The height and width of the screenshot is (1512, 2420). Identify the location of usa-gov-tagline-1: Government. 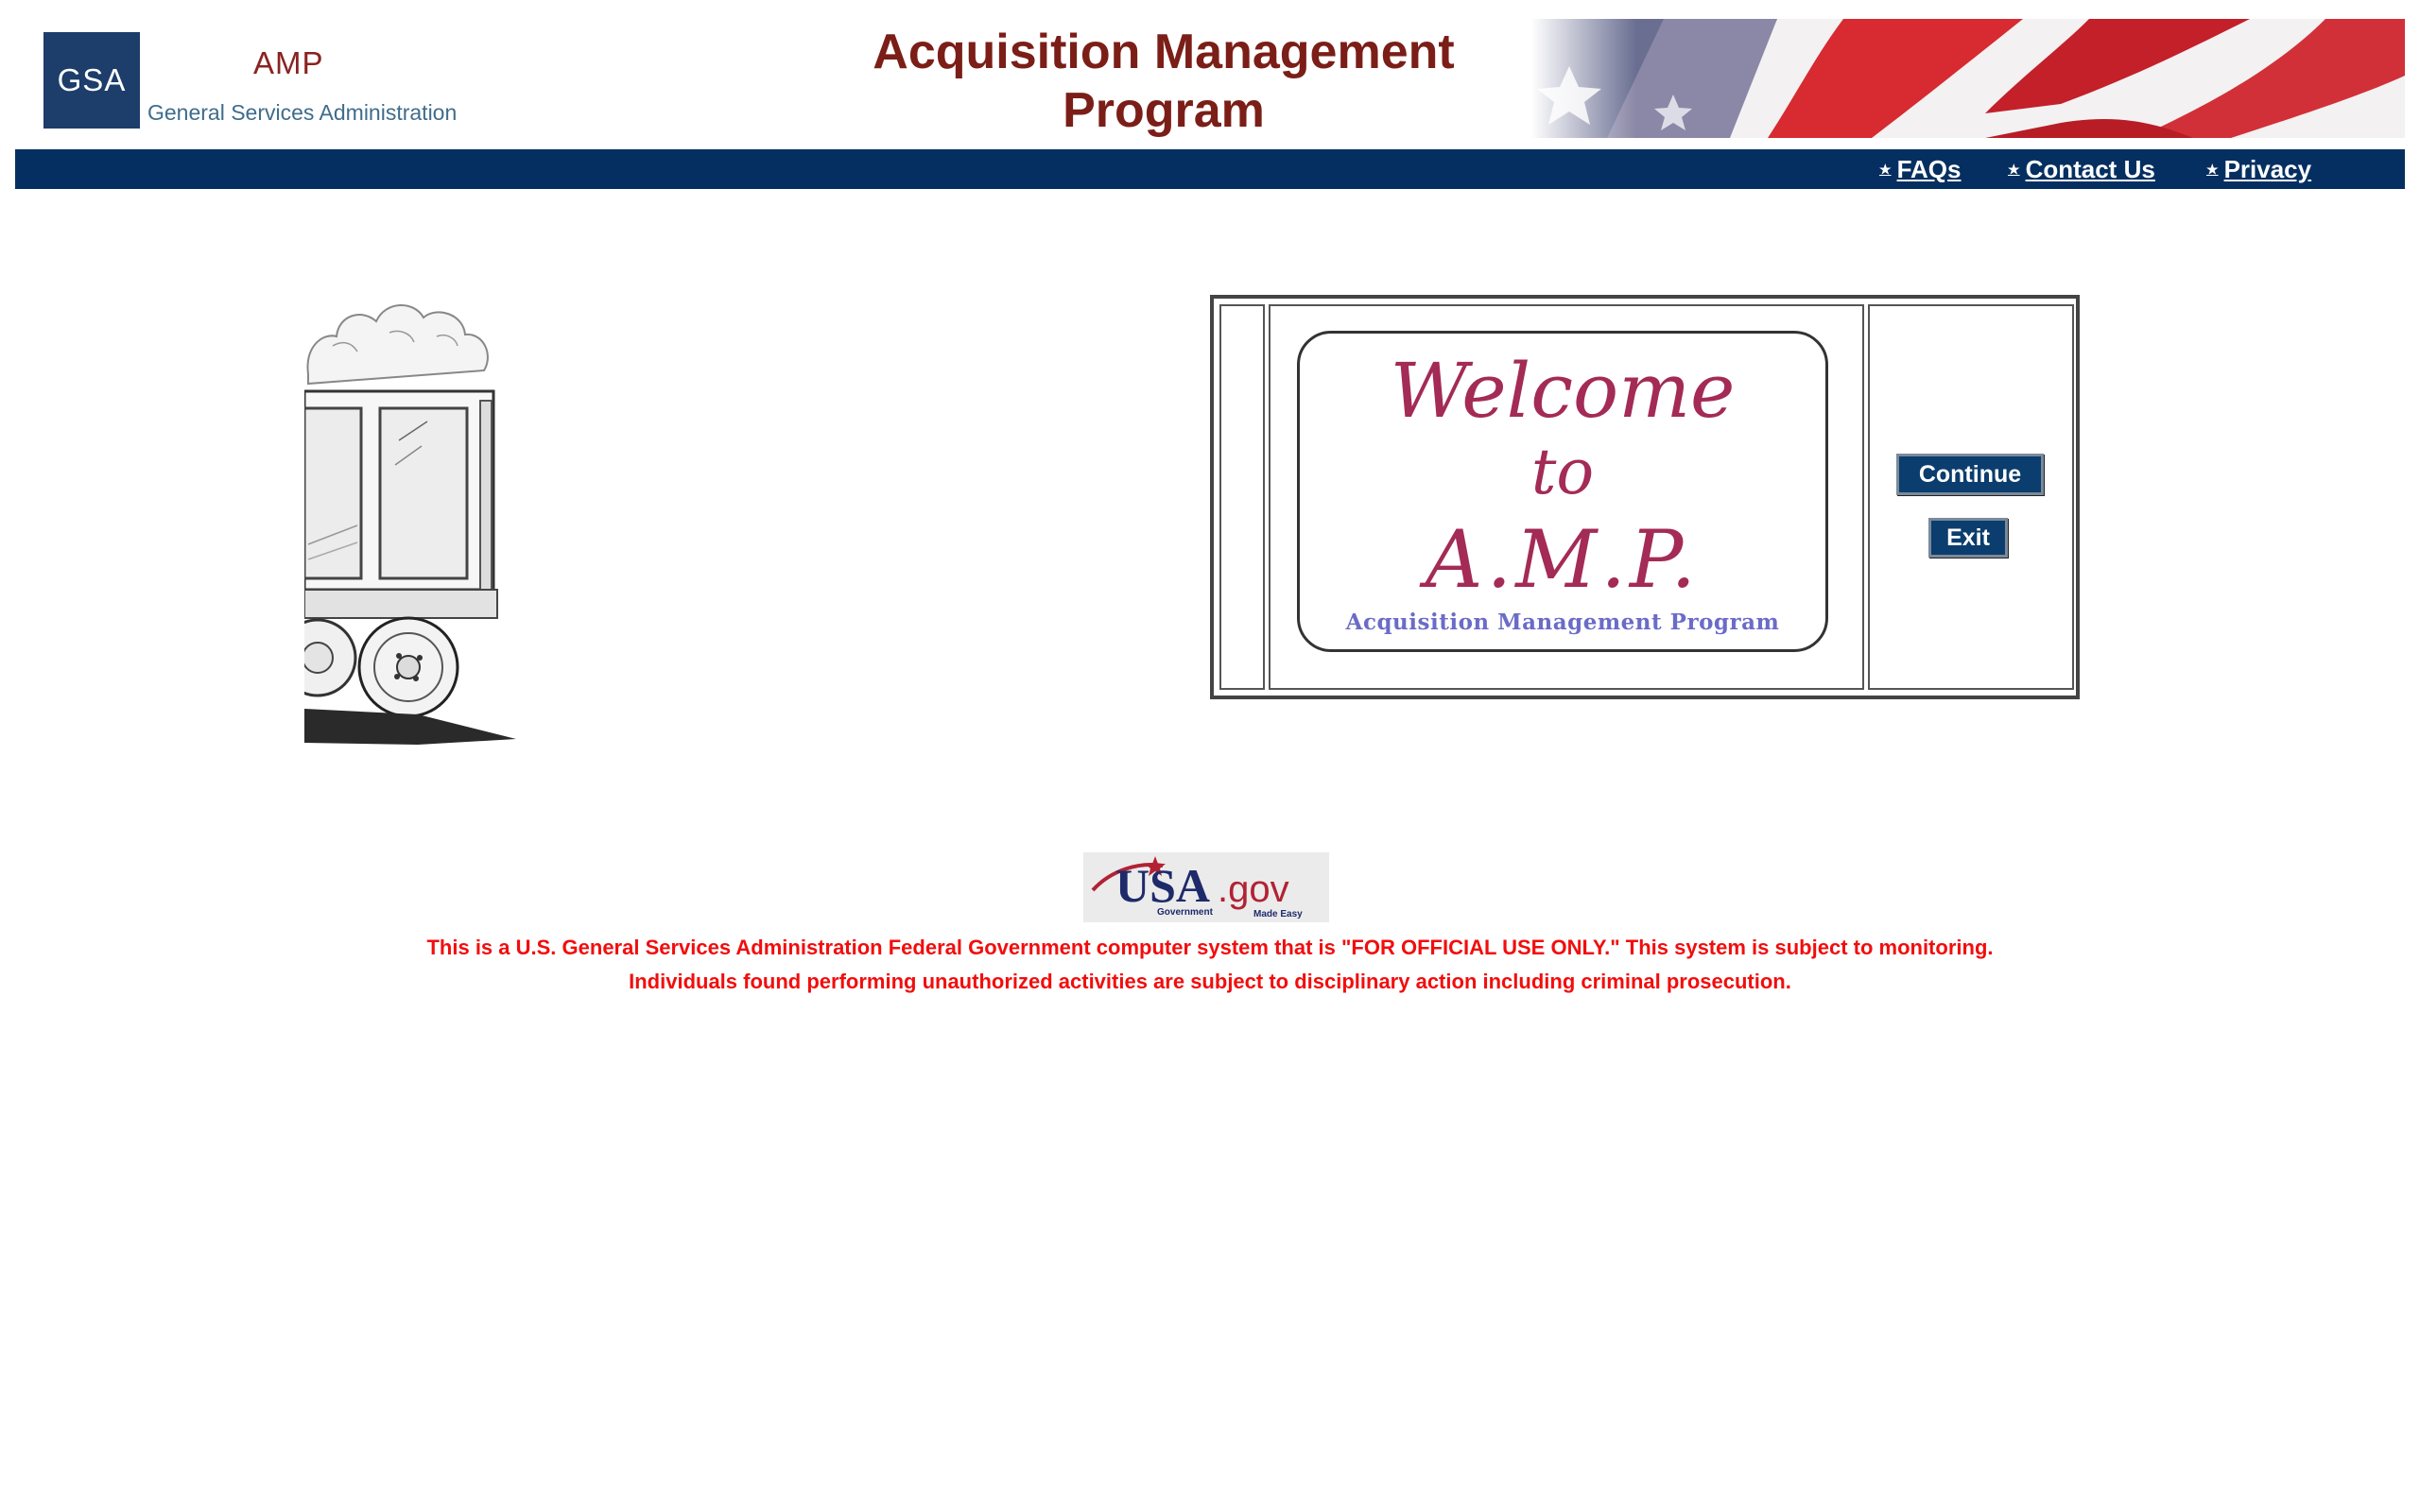
(1185, 912).